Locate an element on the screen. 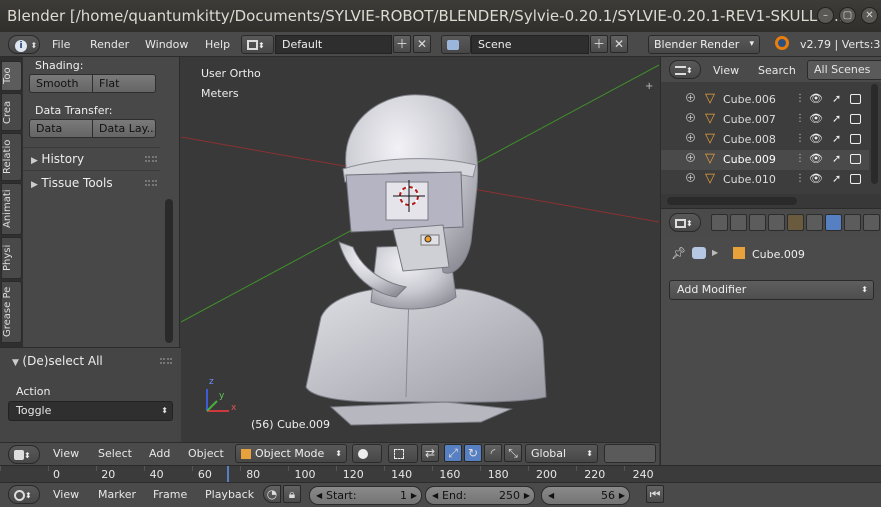 The height and width of the screenshot is (507, 881). history-panel-header: ▶ History is located at coordinates (94, 159).